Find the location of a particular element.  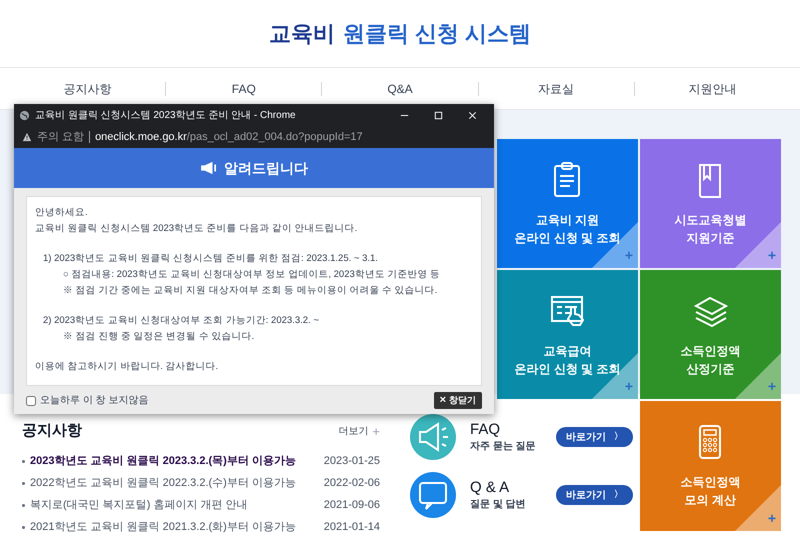

notice-text: 교육비 원클릭 신청시스템 2023학년도 준비를 다음과 같이 안내드립니다. is located at coordinates (196, 229).